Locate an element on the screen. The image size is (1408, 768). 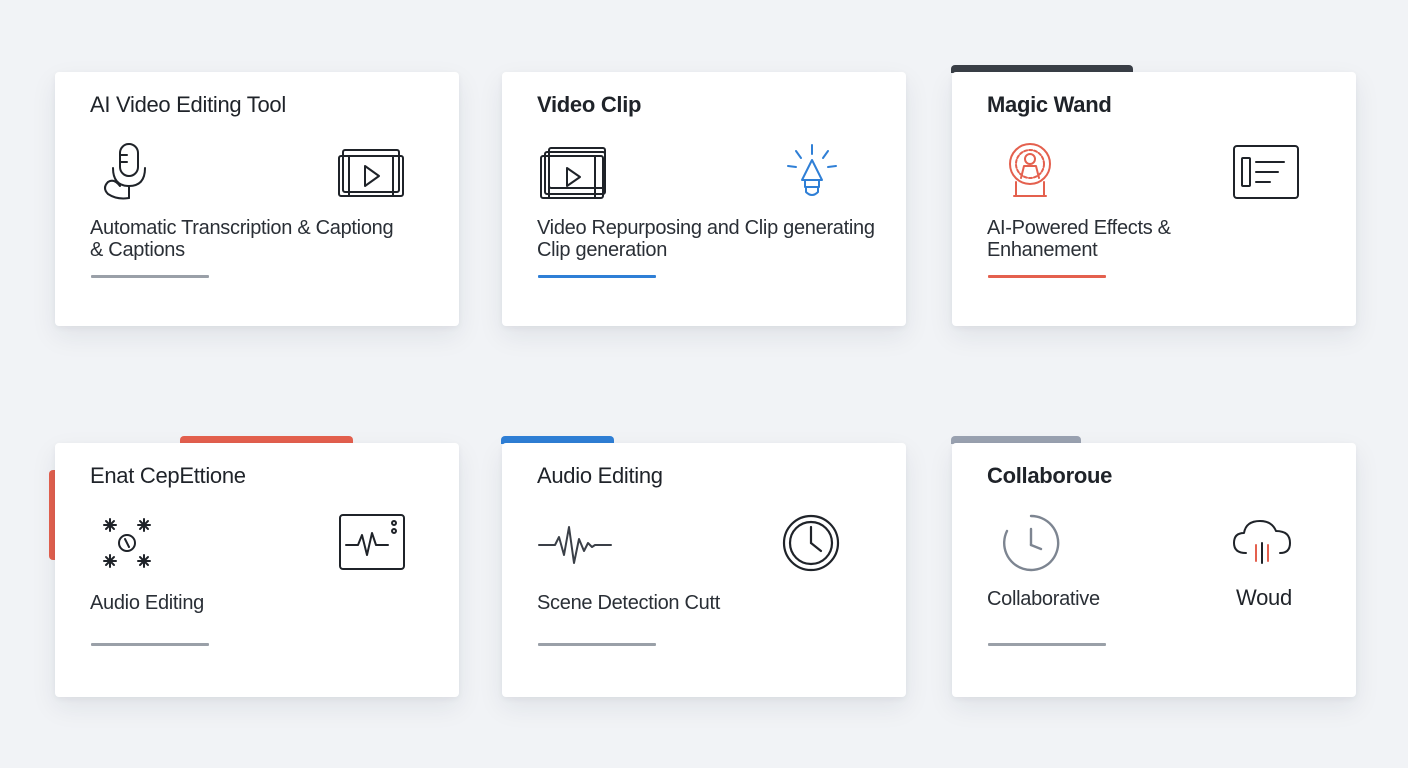
card-title: Magic Wand is located at coordinates (1049, 104).